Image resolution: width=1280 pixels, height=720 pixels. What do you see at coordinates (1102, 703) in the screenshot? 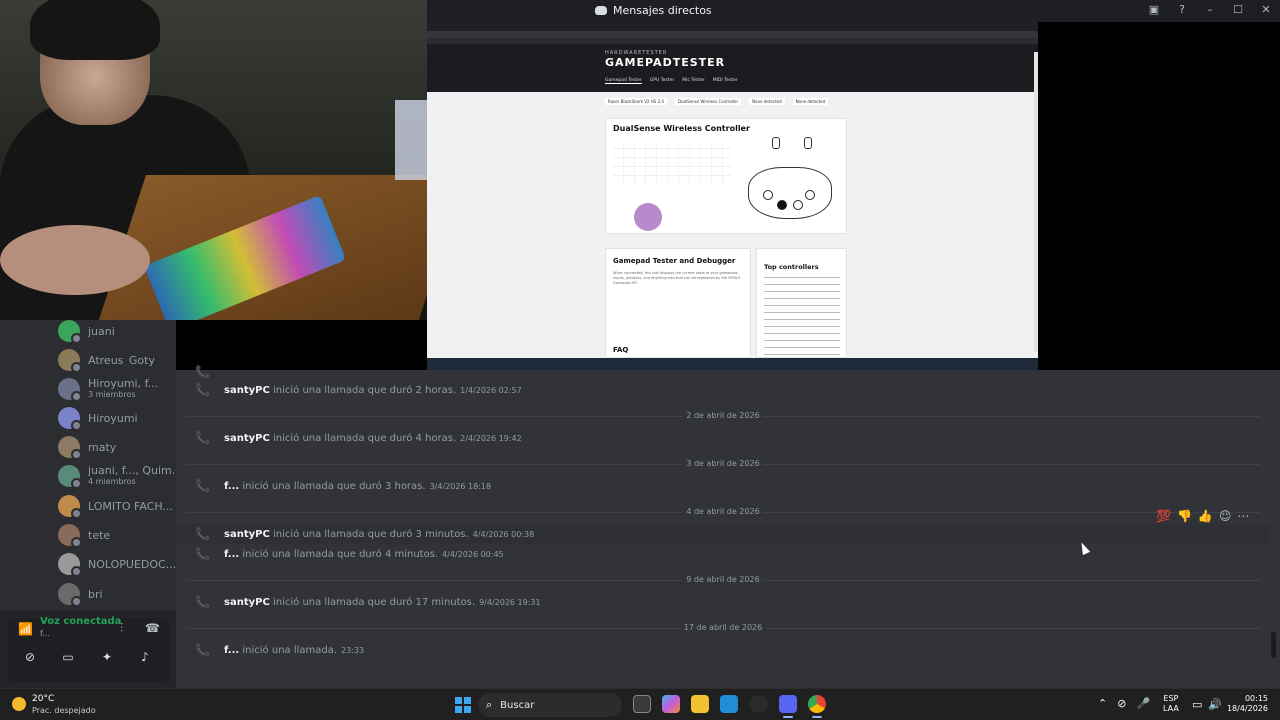
I see `chevron-up-icon: ⌃` at bounding box center [1102, 703].